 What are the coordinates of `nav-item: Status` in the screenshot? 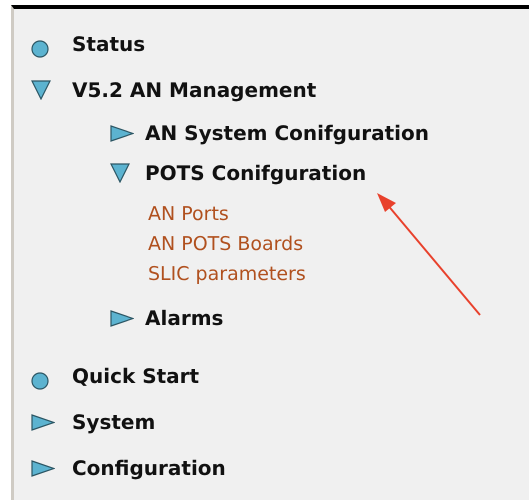 It's located at (109, 44).